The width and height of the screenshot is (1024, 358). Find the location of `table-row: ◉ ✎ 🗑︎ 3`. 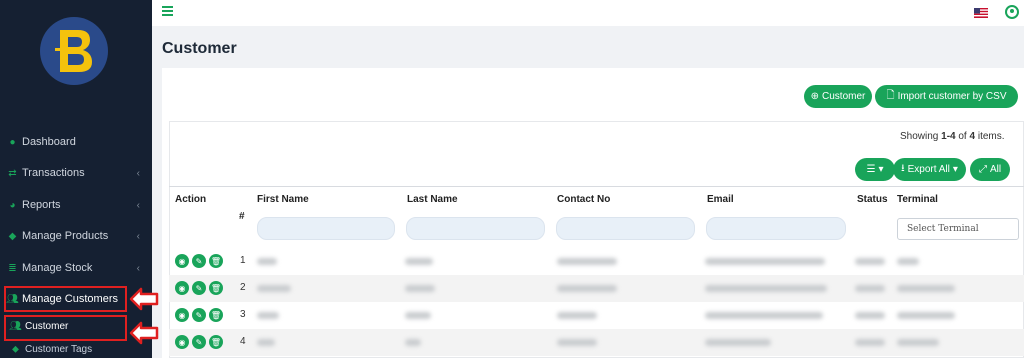

table-row: ◉ ✎ 🗑︎ 3 is located at coordinates (596, 315).